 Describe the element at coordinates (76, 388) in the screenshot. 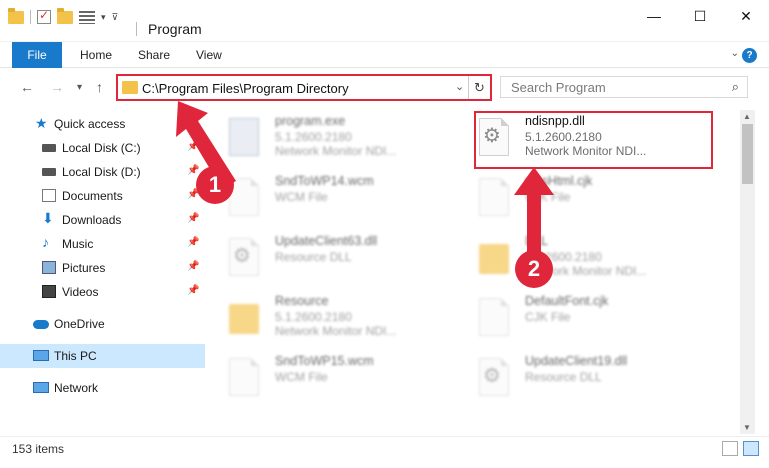

I see `sidebar-item-label: Network` at that location.